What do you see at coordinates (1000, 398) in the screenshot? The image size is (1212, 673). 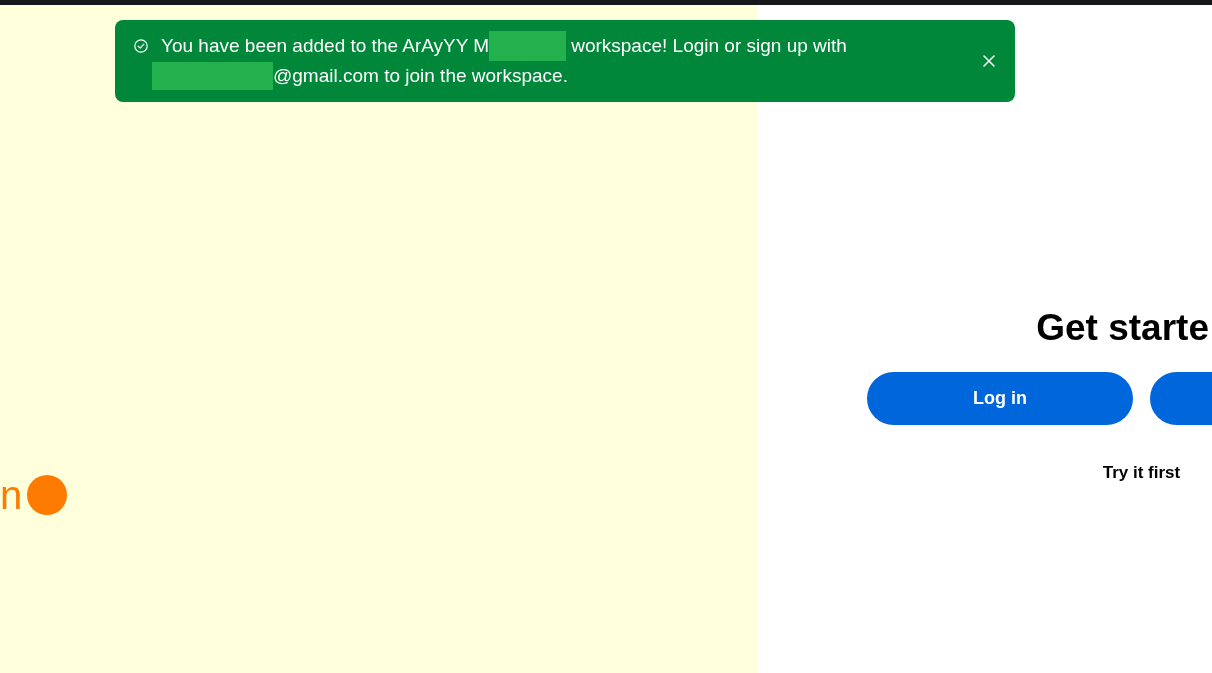 I see `login-button: Log in` at bounding box center [1000, 398].